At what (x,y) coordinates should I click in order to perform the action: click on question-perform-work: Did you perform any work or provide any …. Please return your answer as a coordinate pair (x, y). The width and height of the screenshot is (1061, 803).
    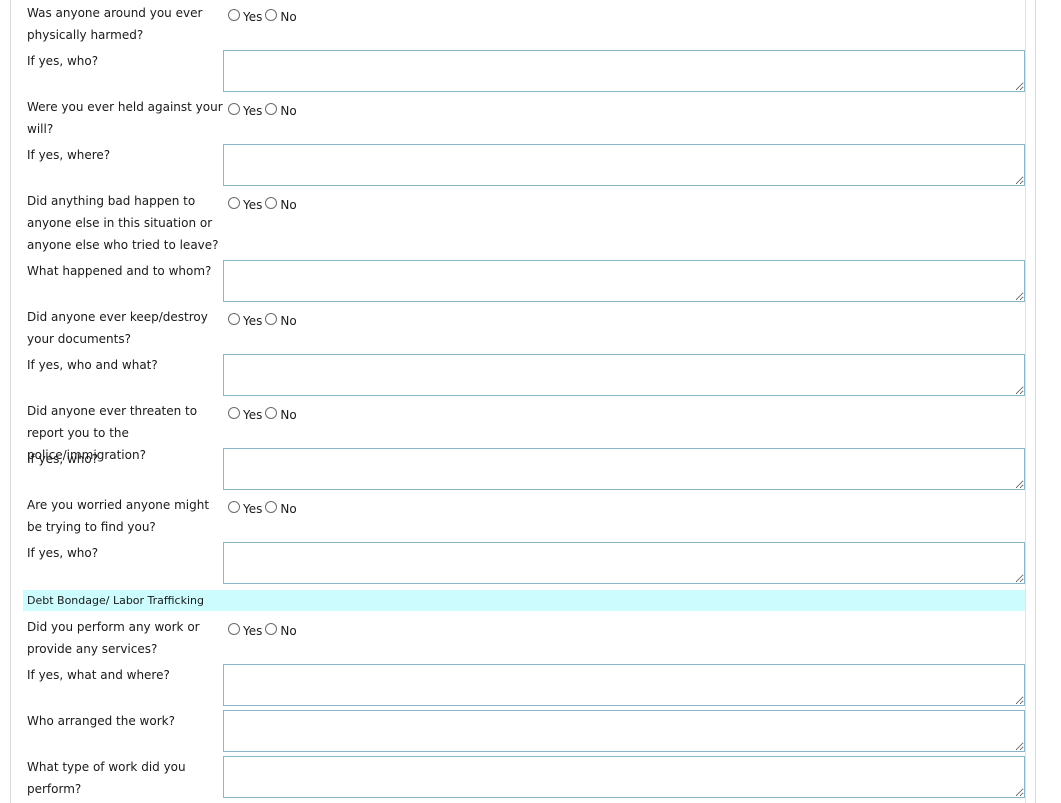
    Looking at the image, I should click on (113, 638).